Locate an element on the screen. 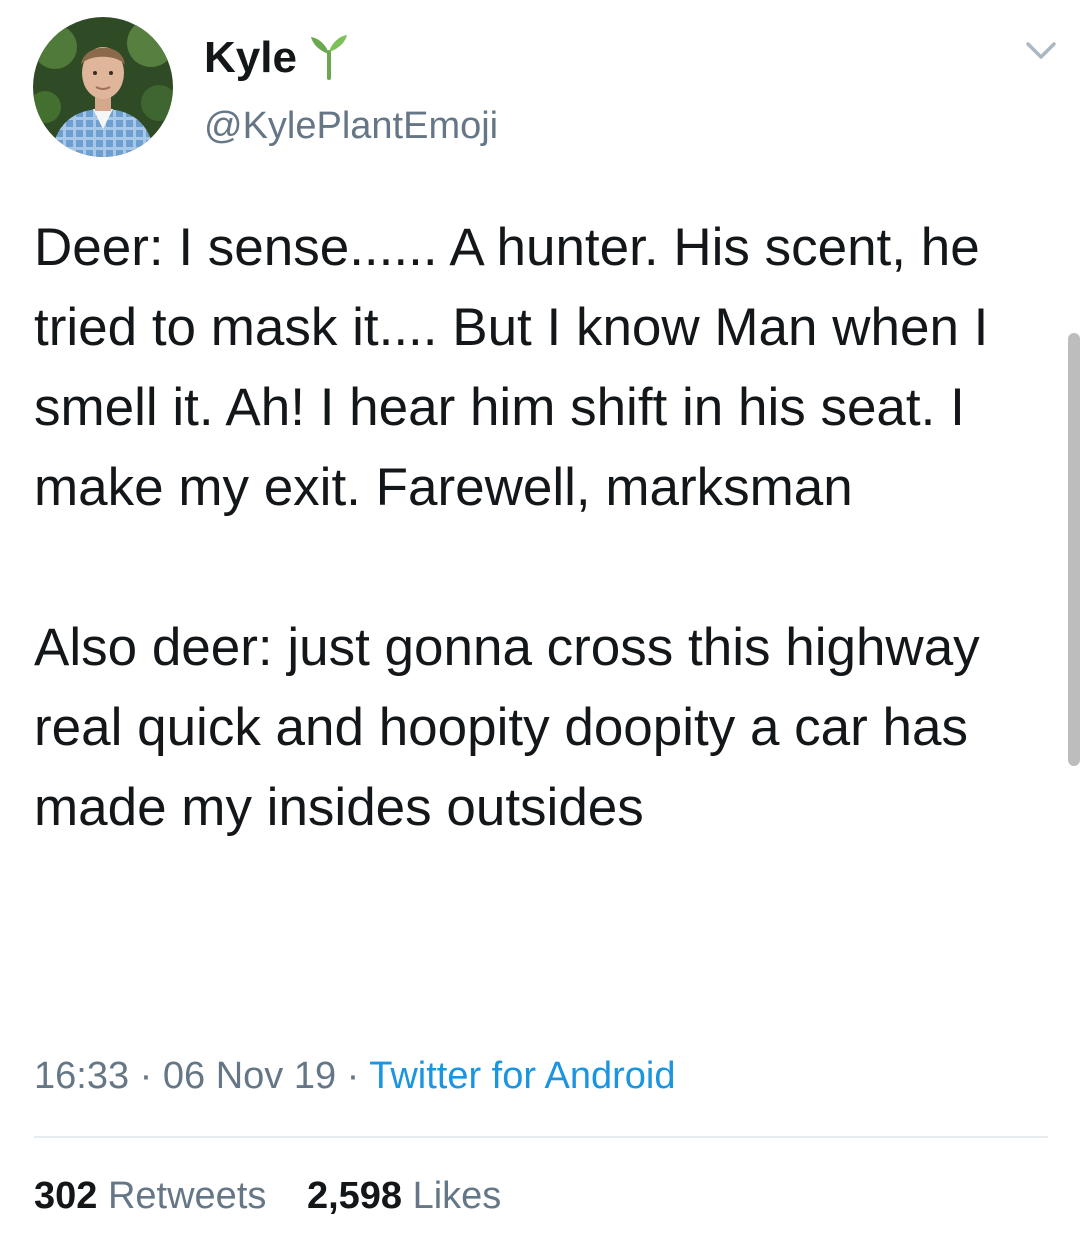 This screenshot has height=1245, width=1080. likes-count: 2,598 is located at coordinates (354, 1196).